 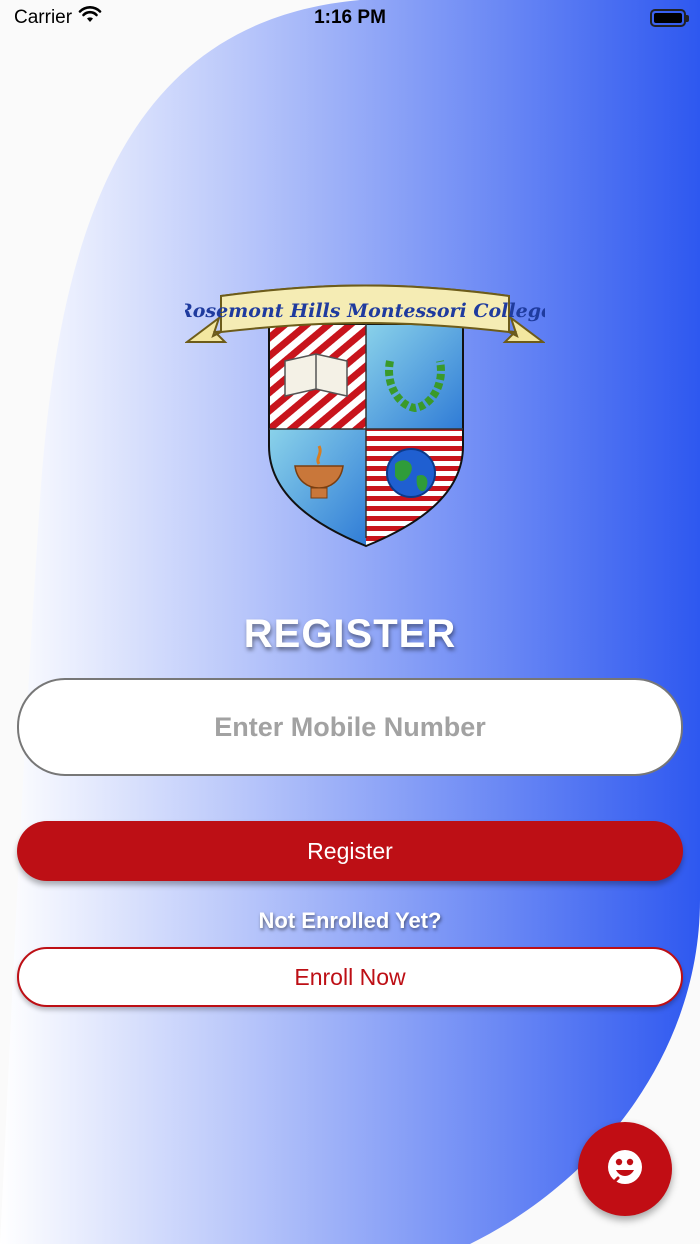 I want to click on support-fab-button, so click(x=625, y=1169).